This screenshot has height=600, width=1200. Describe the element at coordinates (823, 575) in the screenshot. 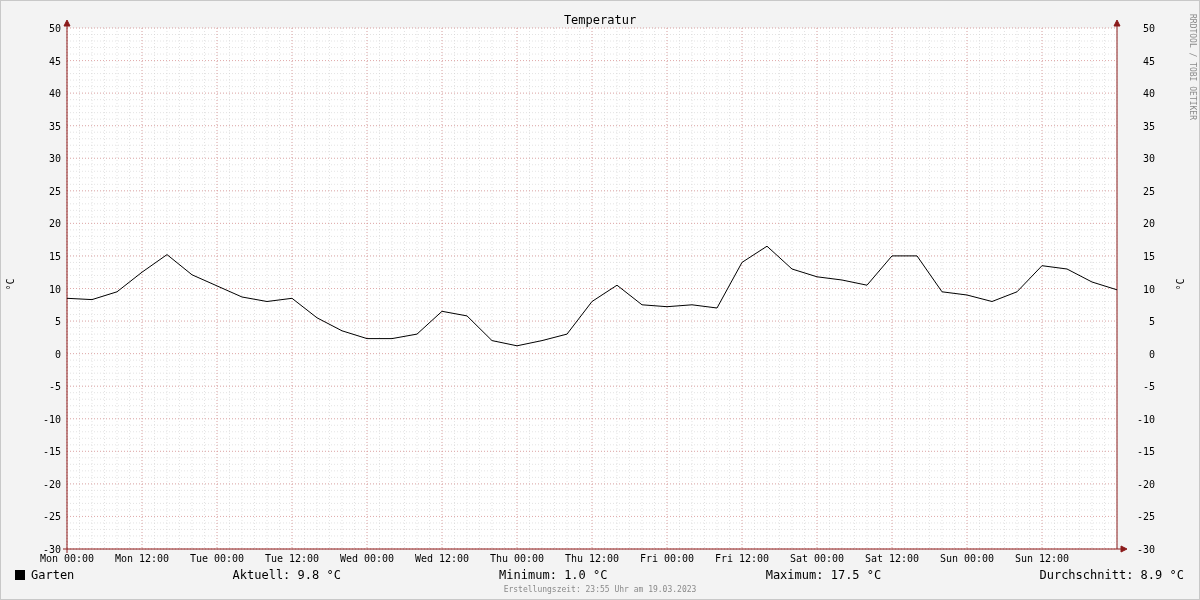

I see `legend-stat: Maximum: 17.5 °C` at that location.